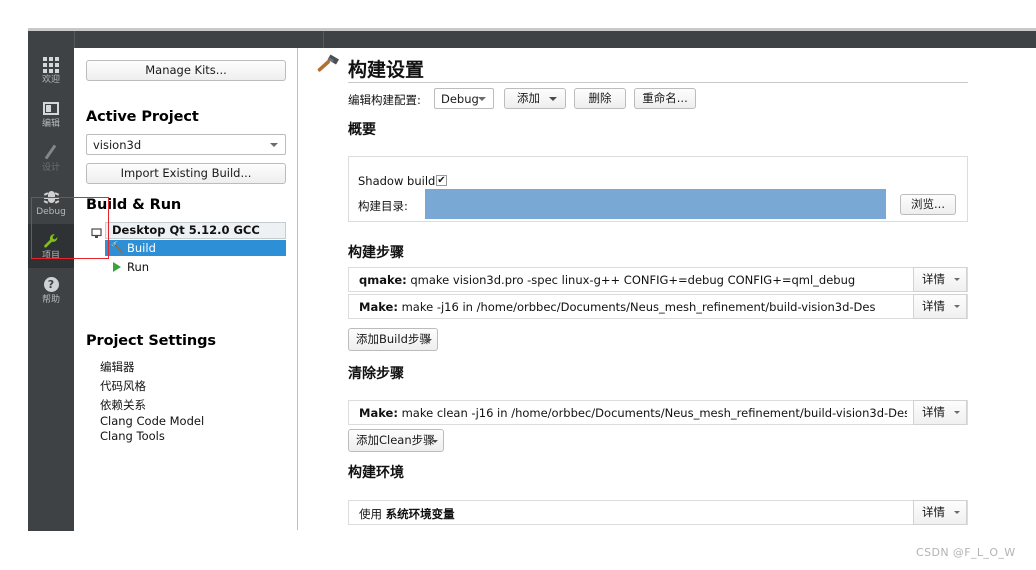 The image size is (1036, 570). I want to click on build-environment-text: 使用 系统环境变量, so click(407, 514).